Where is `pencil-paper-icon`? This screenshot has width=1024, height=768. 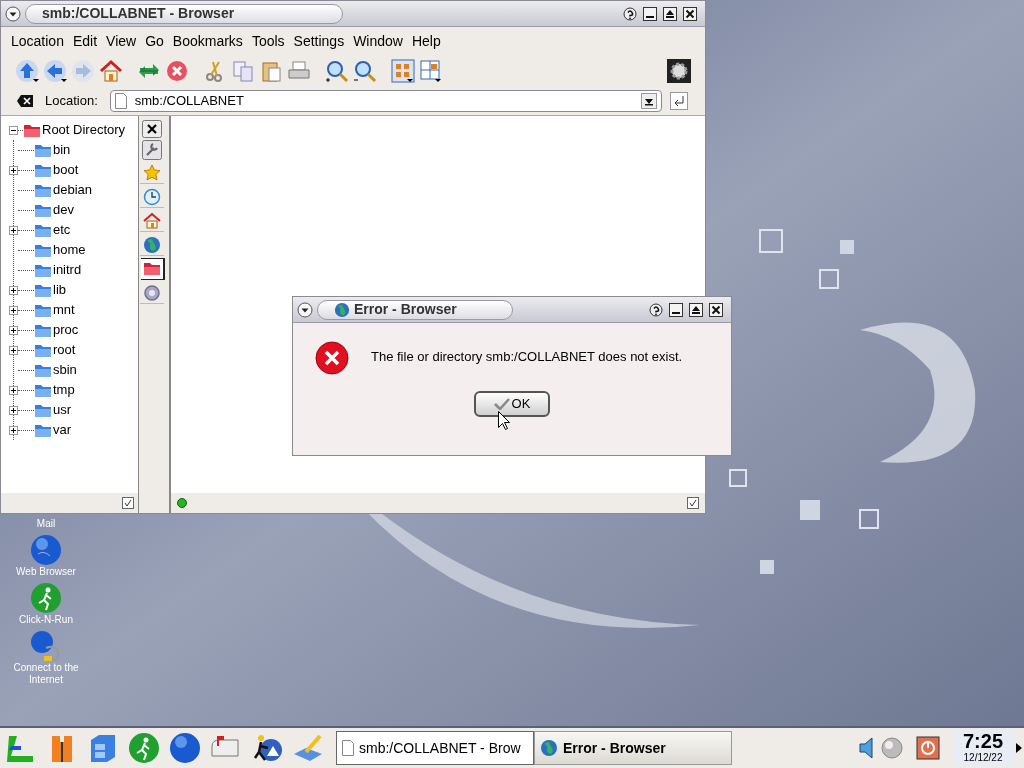 pencil-paper-icon is located at coordinates (308, 748).